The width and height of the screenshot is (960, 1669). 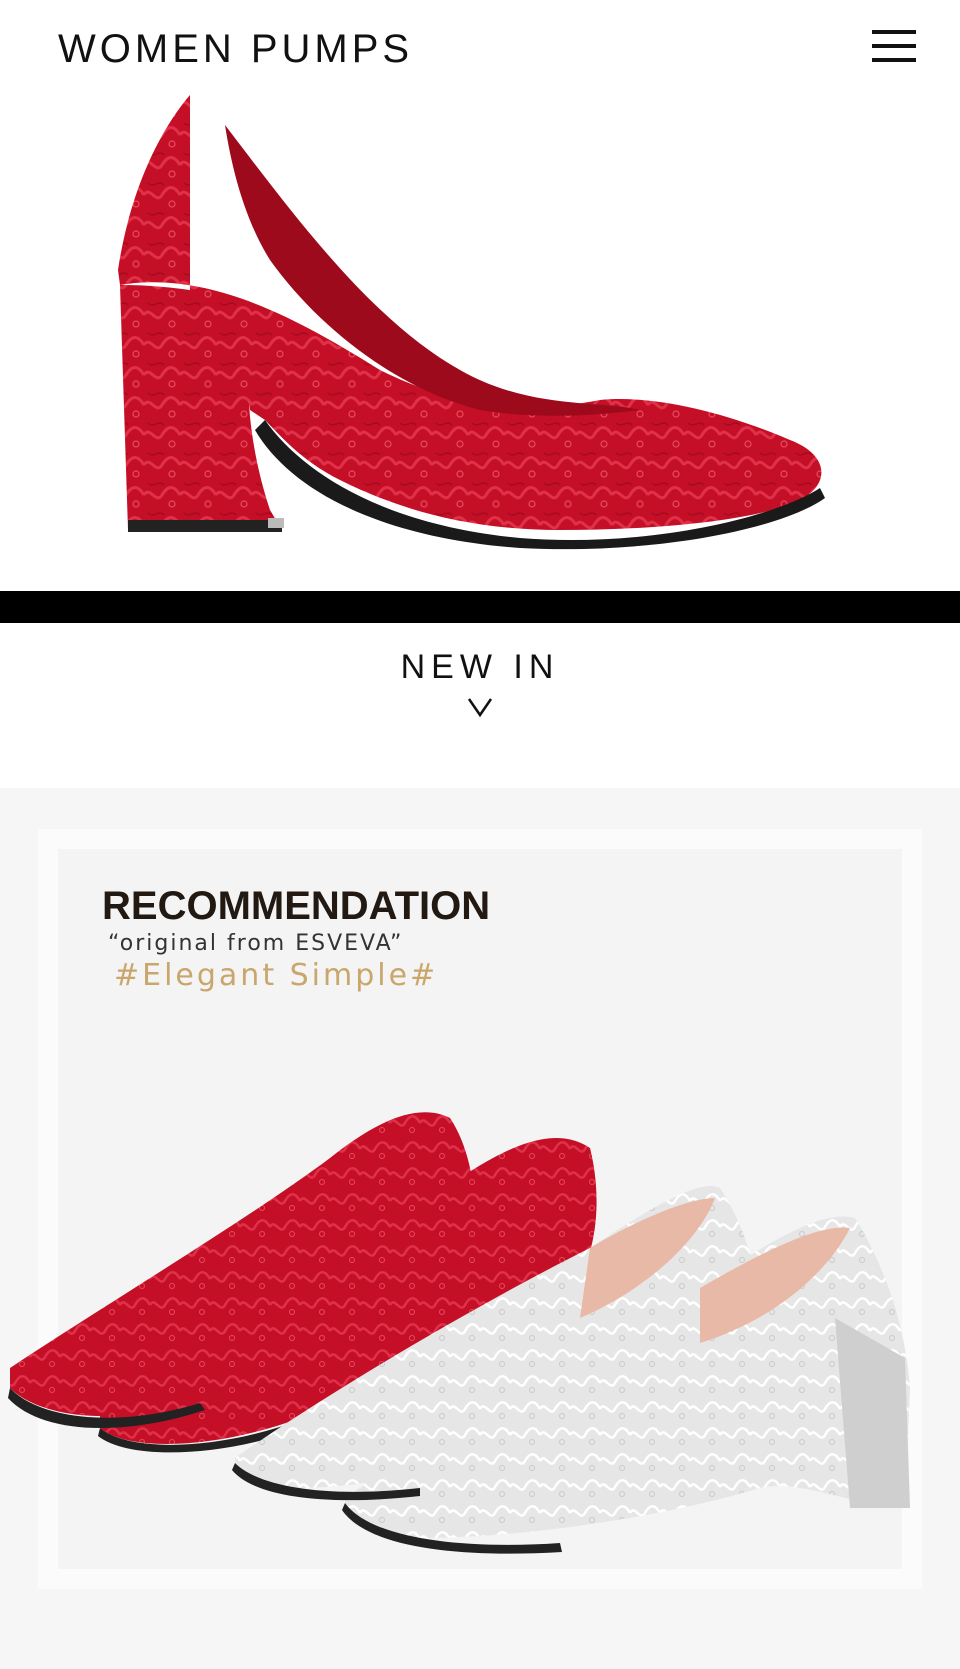 I want to click on brand-title: WOMEN PUMPS, so click(x=235, y=49).